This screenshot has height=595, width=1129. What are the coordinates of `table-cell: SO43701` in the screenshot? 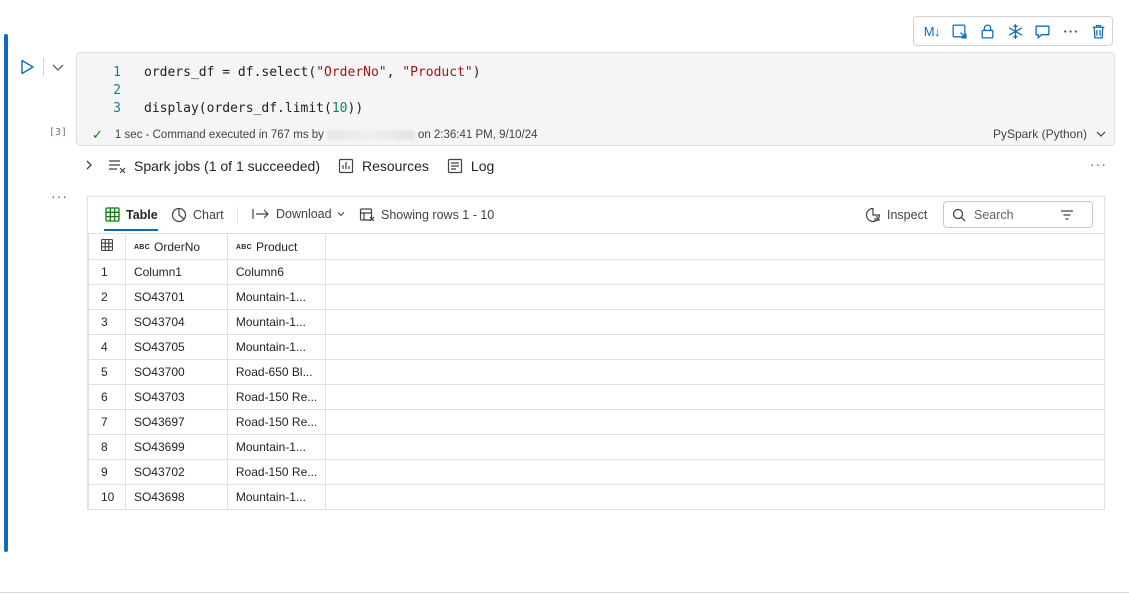 It's located at (176, 297).